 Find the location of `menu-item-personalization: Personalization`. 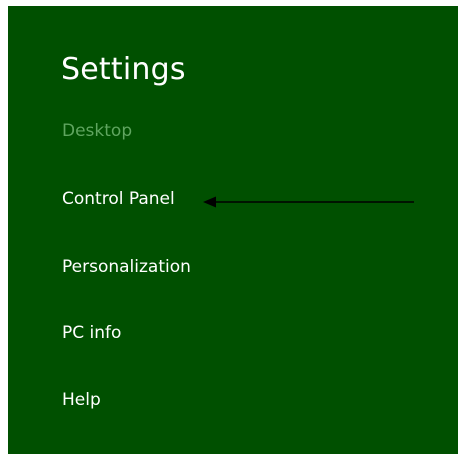

menu-item-personalization: Personalization is located at coordinates (126, 267).